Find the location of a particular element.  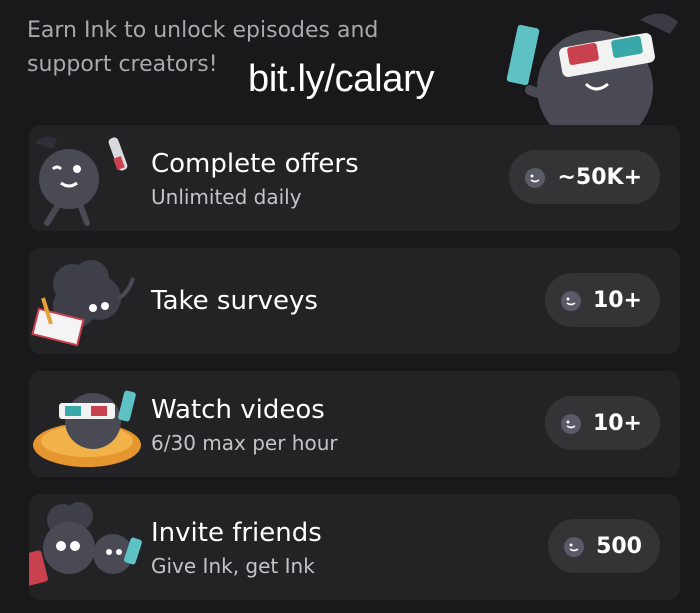

offer-subtitle: Give Ink, get Ink is located at coordinates (233, 566).